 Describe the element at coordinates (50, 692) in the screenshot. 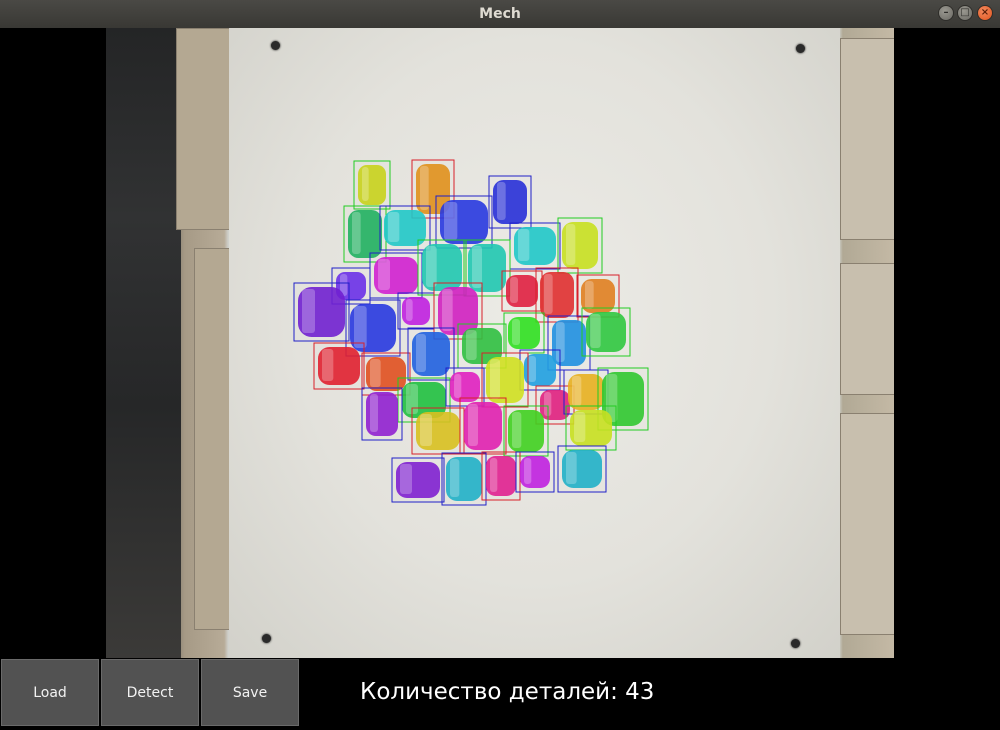

I see `load-button: Load` at that location.